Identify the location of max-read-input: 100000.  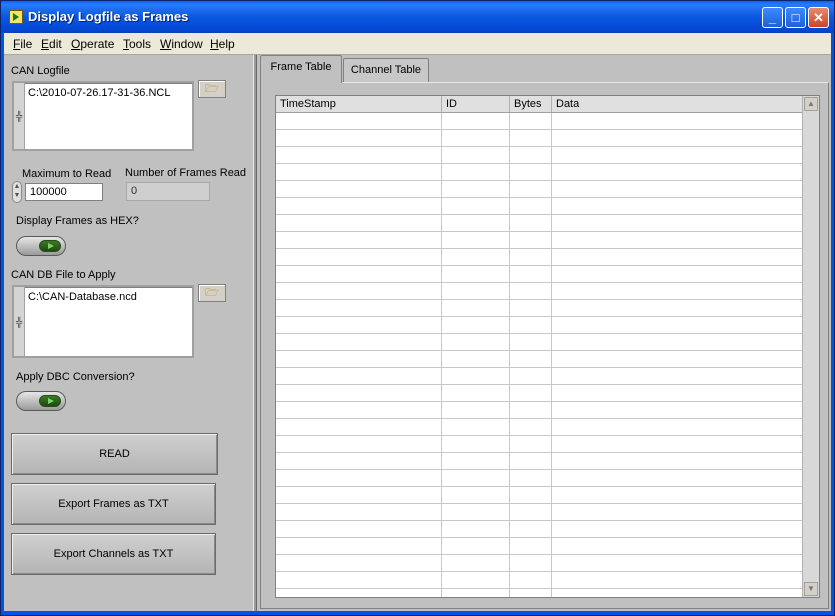
(64, 192).